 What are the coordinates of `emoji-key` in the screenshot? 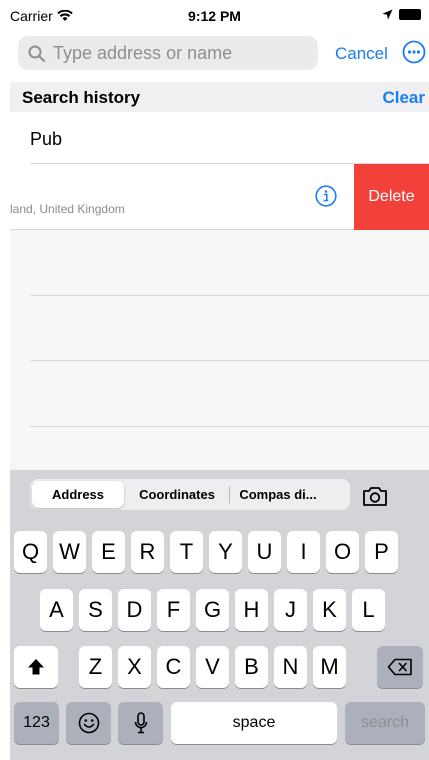 It's located at (88, 723).